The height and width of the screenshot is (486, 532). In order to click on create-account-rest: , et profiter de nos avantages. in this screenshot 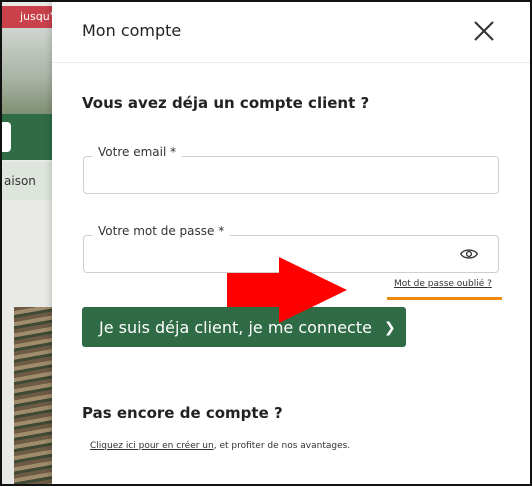, I will do `click(282, 446)`.